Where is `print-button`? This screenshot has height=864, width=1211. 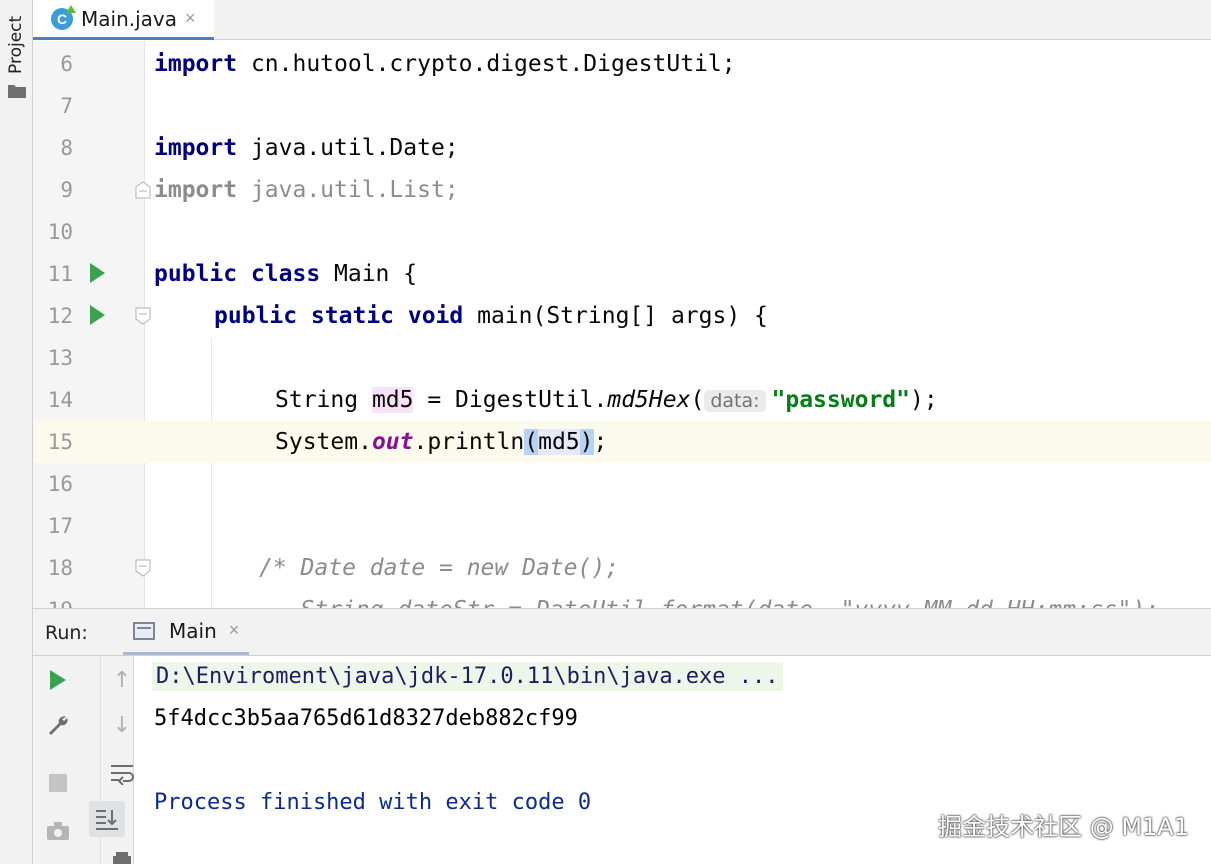
print-button is located at coordinates (122, 855).